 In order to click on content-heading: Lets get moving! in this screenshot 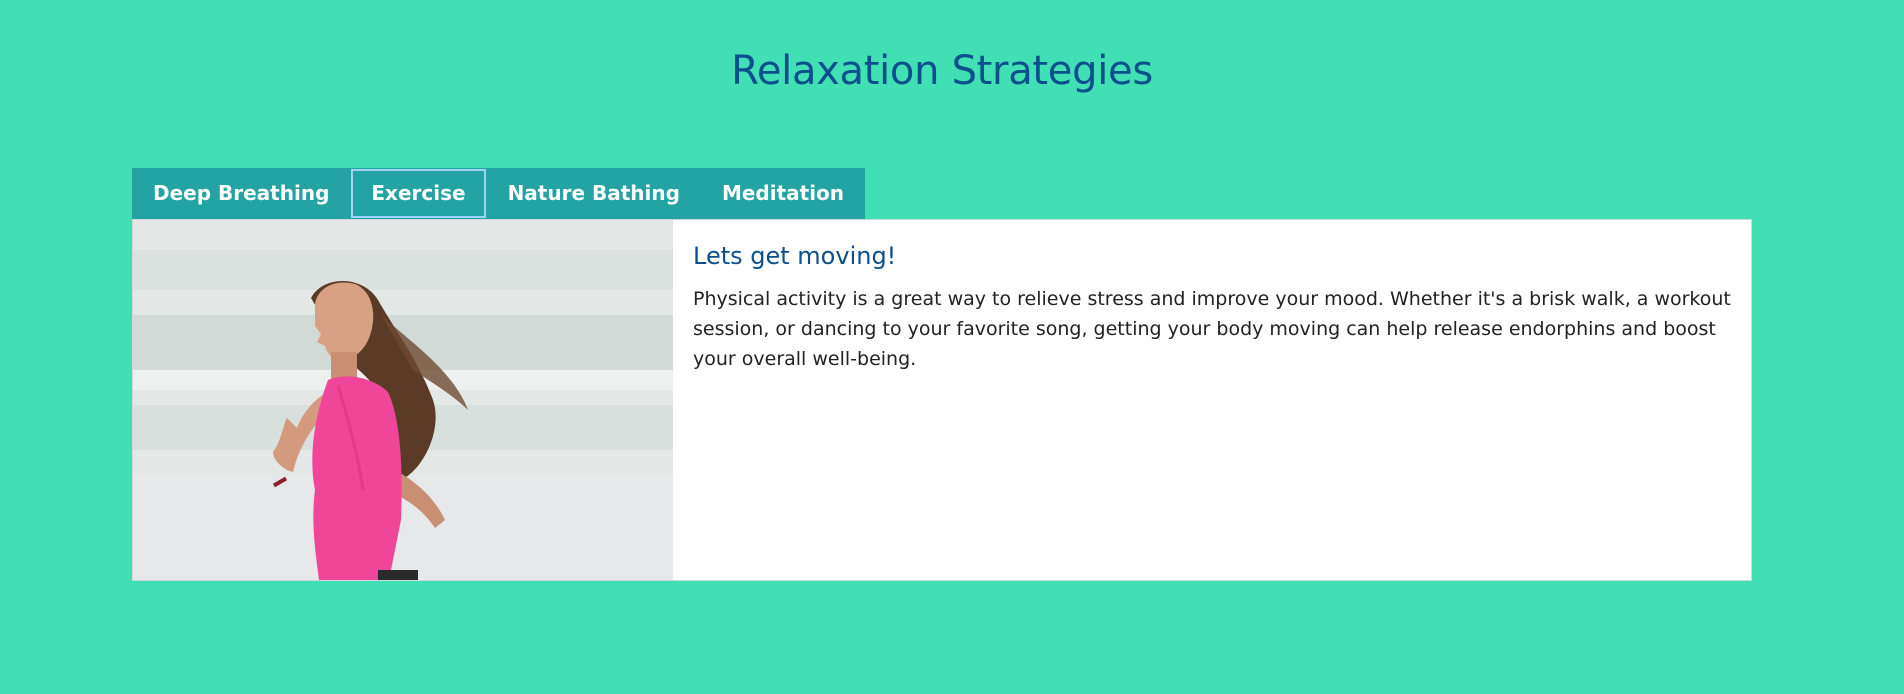, I will do `click(795, 256)`.